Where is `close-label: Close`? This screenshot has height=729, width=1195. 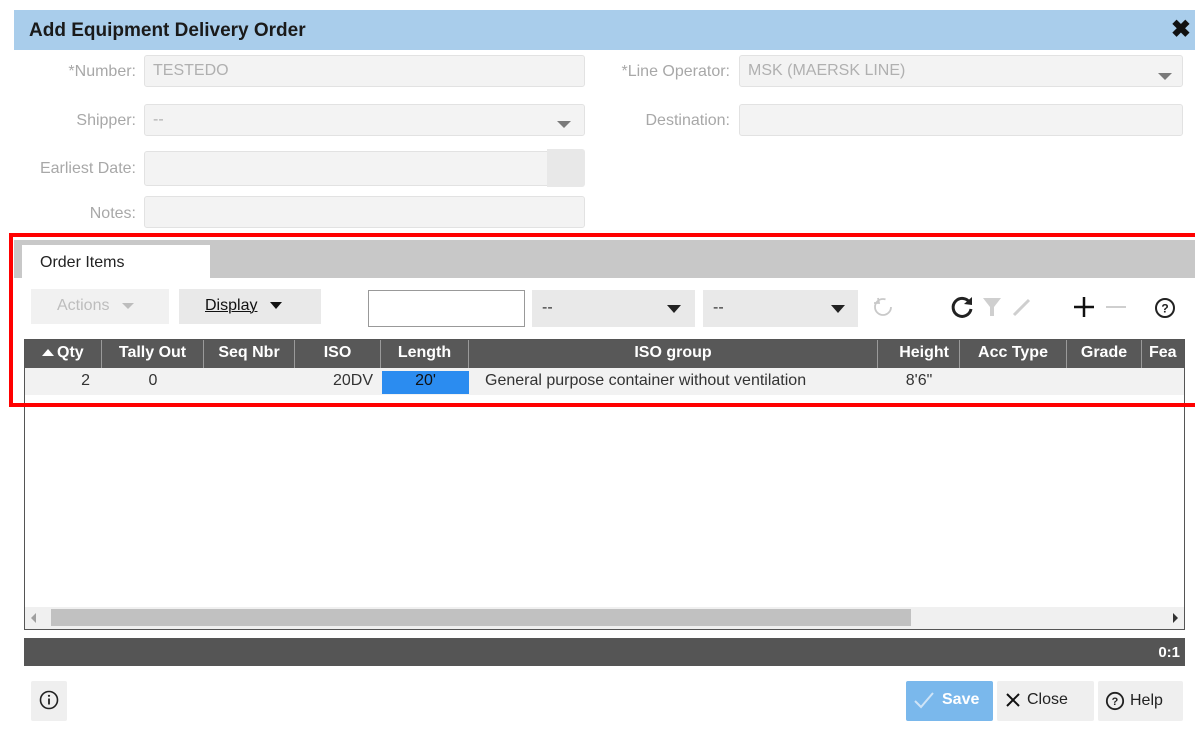
close-label: Close is located at coordinates (1047, 700).